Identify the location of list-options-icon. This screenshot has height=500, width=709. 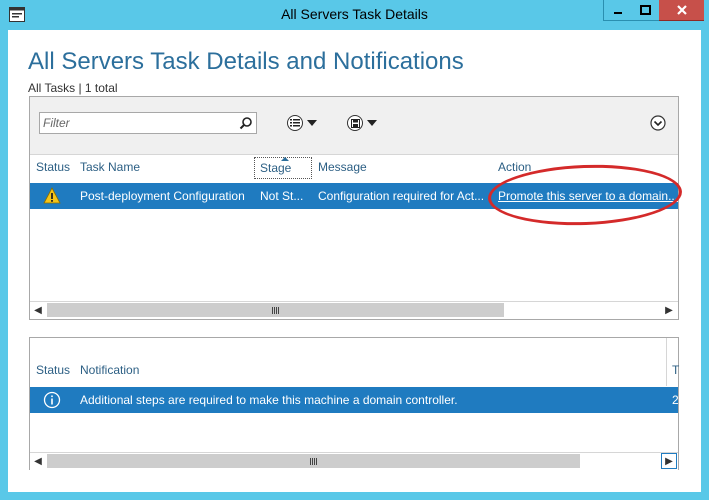
(295, 123).